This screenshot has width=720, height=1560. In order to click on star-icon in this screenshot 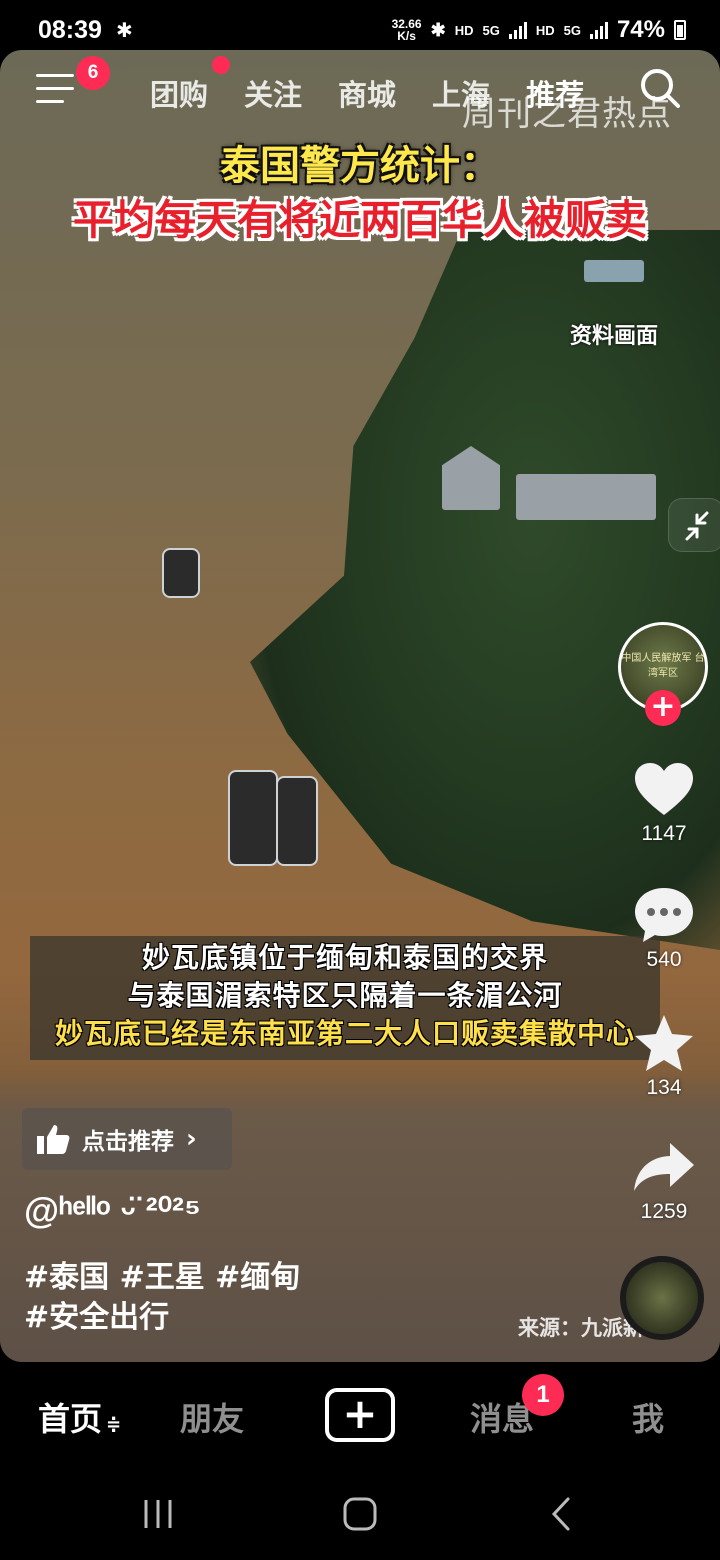, I will do `click(664, 1043)`.